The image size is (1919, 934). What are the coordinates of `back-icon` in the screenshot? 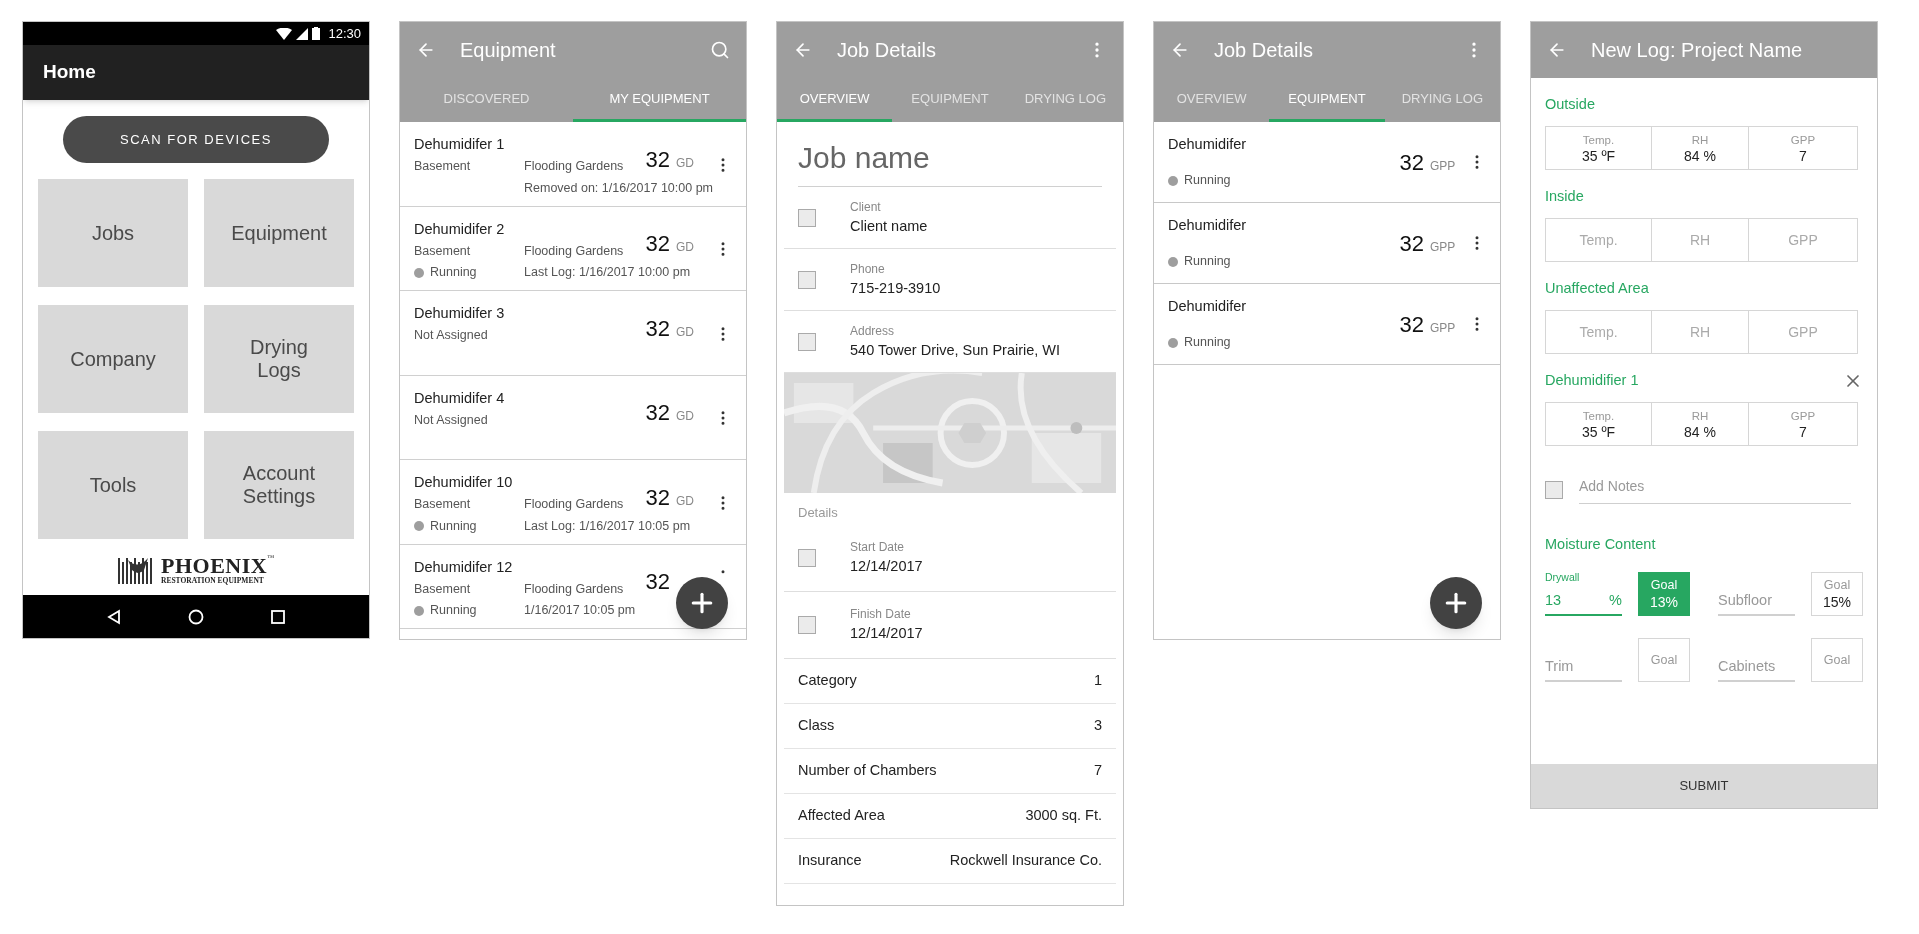 It's located at (114, 616).